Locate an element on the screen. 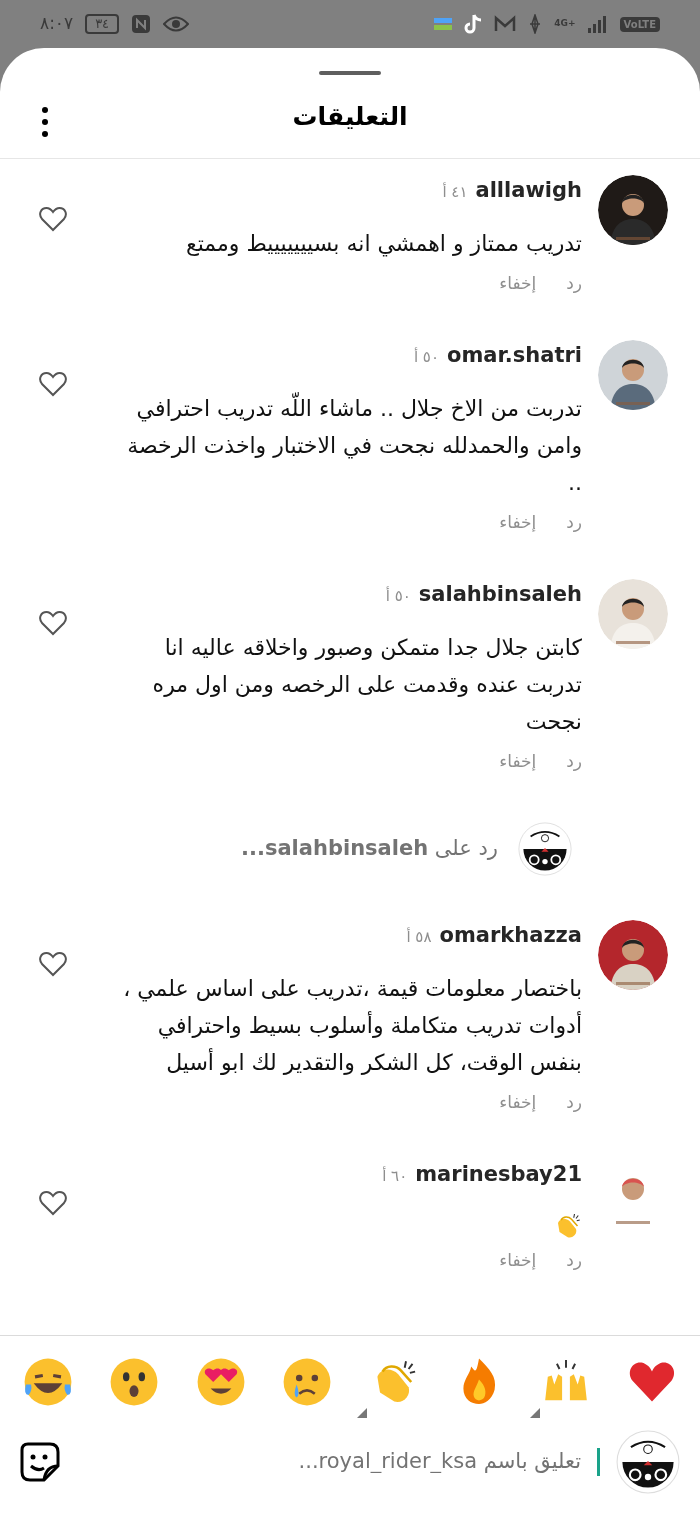  status-time: ٨:٠٧ is located at coordinates (57, 24).